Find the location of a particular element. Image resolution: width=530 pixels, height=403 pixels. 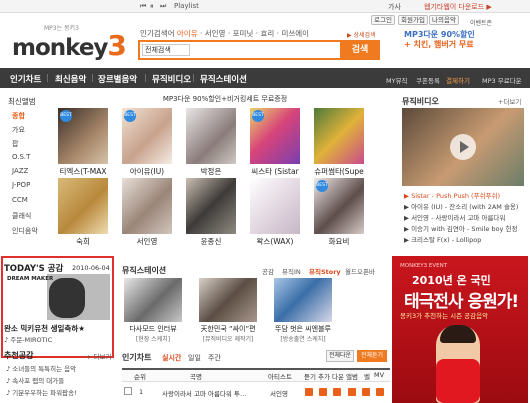

search-input is located at coordinates (264, 50).